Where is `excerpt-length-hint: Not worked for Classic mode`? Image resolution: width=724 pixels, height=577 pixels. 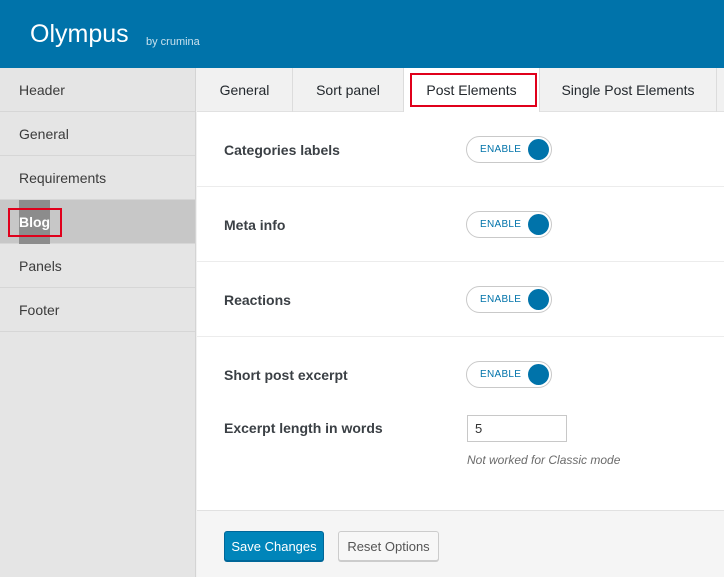 excerpt-length-hint: Not worked for Classic mode is located at coordinates (544, 460).